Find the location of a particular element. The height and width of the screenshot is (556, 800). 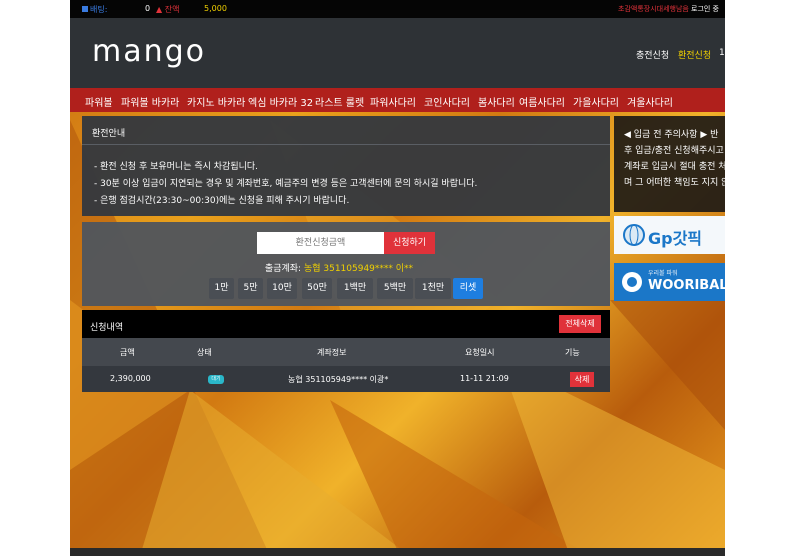

wooriball-banner: 우리볼 파워 WOORIBALL is located at coordinates (669, 282).